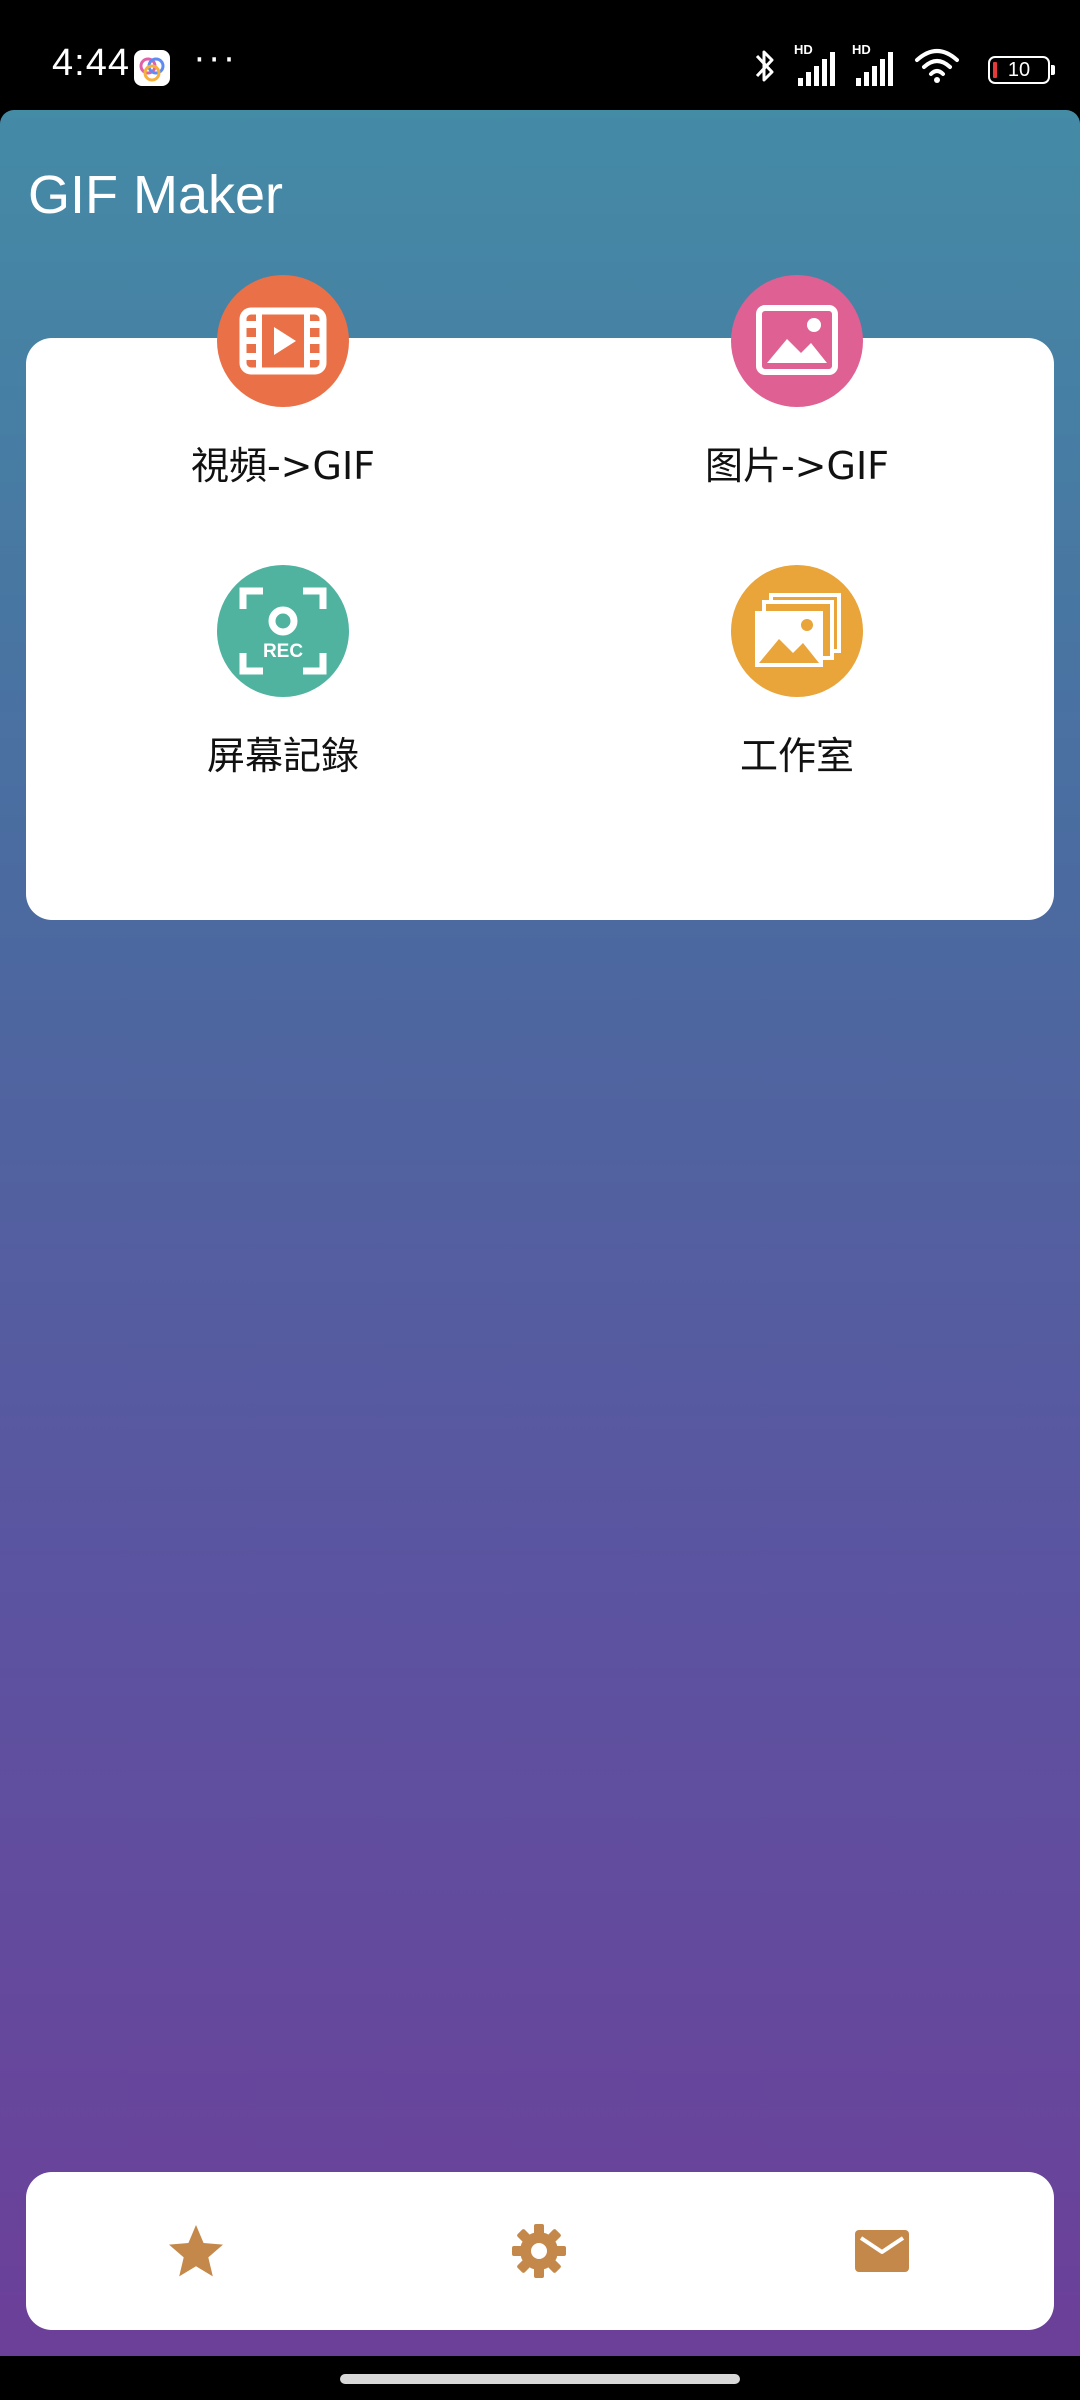 The image size is (1080, 2400). I want to click on battery-indicator: 10, so click(1021, 70).